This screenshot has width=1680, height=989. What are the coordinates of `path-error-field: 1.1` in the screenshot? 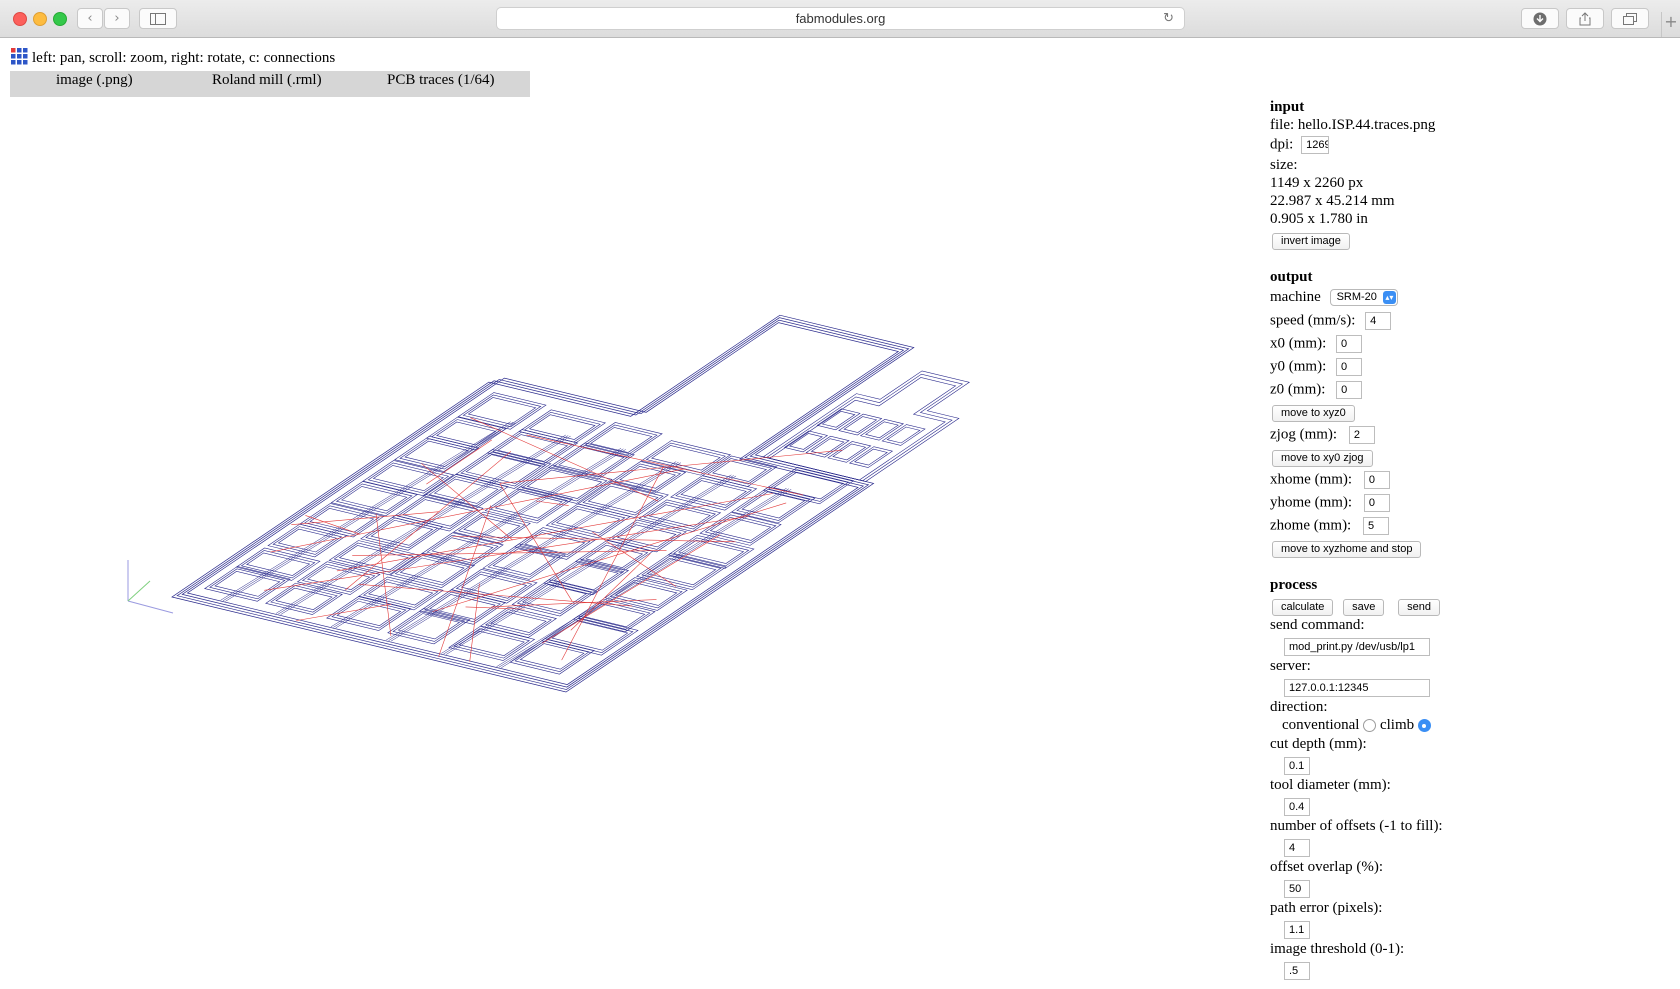 It's located at (1297, 930).